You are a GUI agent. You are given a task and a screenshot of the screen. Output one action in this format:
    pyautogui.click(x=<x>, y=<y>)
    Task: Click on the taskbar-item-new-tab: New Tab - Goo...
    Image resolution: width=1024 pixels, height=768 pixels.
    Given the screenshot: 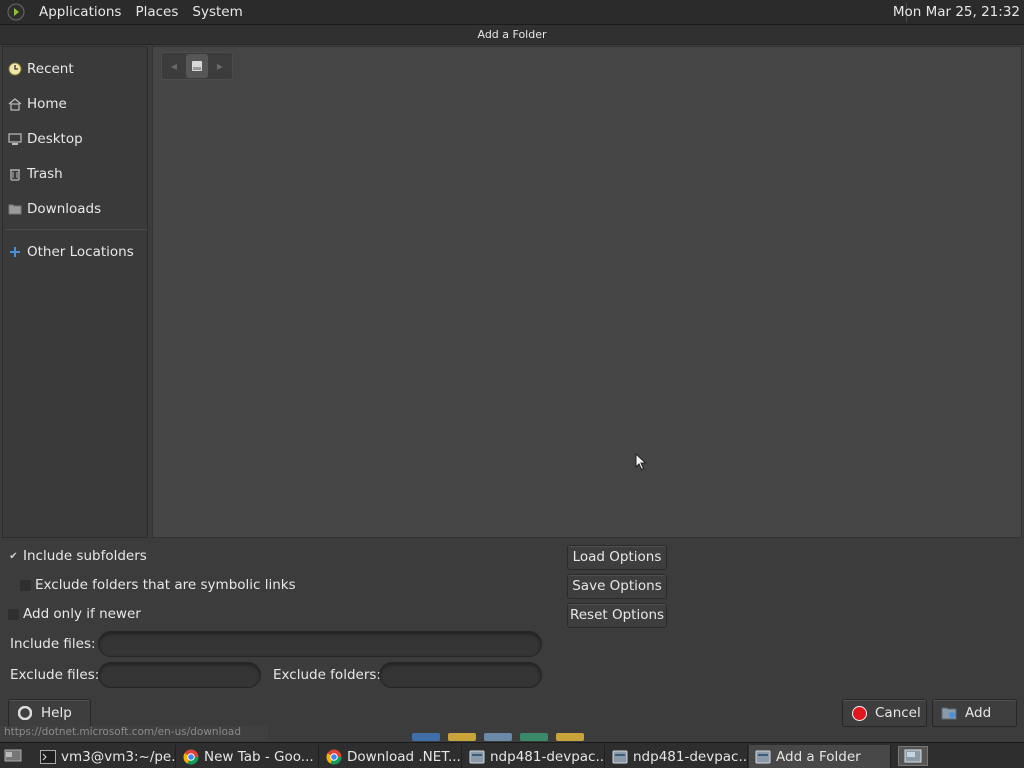 What is the action you would take?
    pyautogui.click(x=248, y=756)
    